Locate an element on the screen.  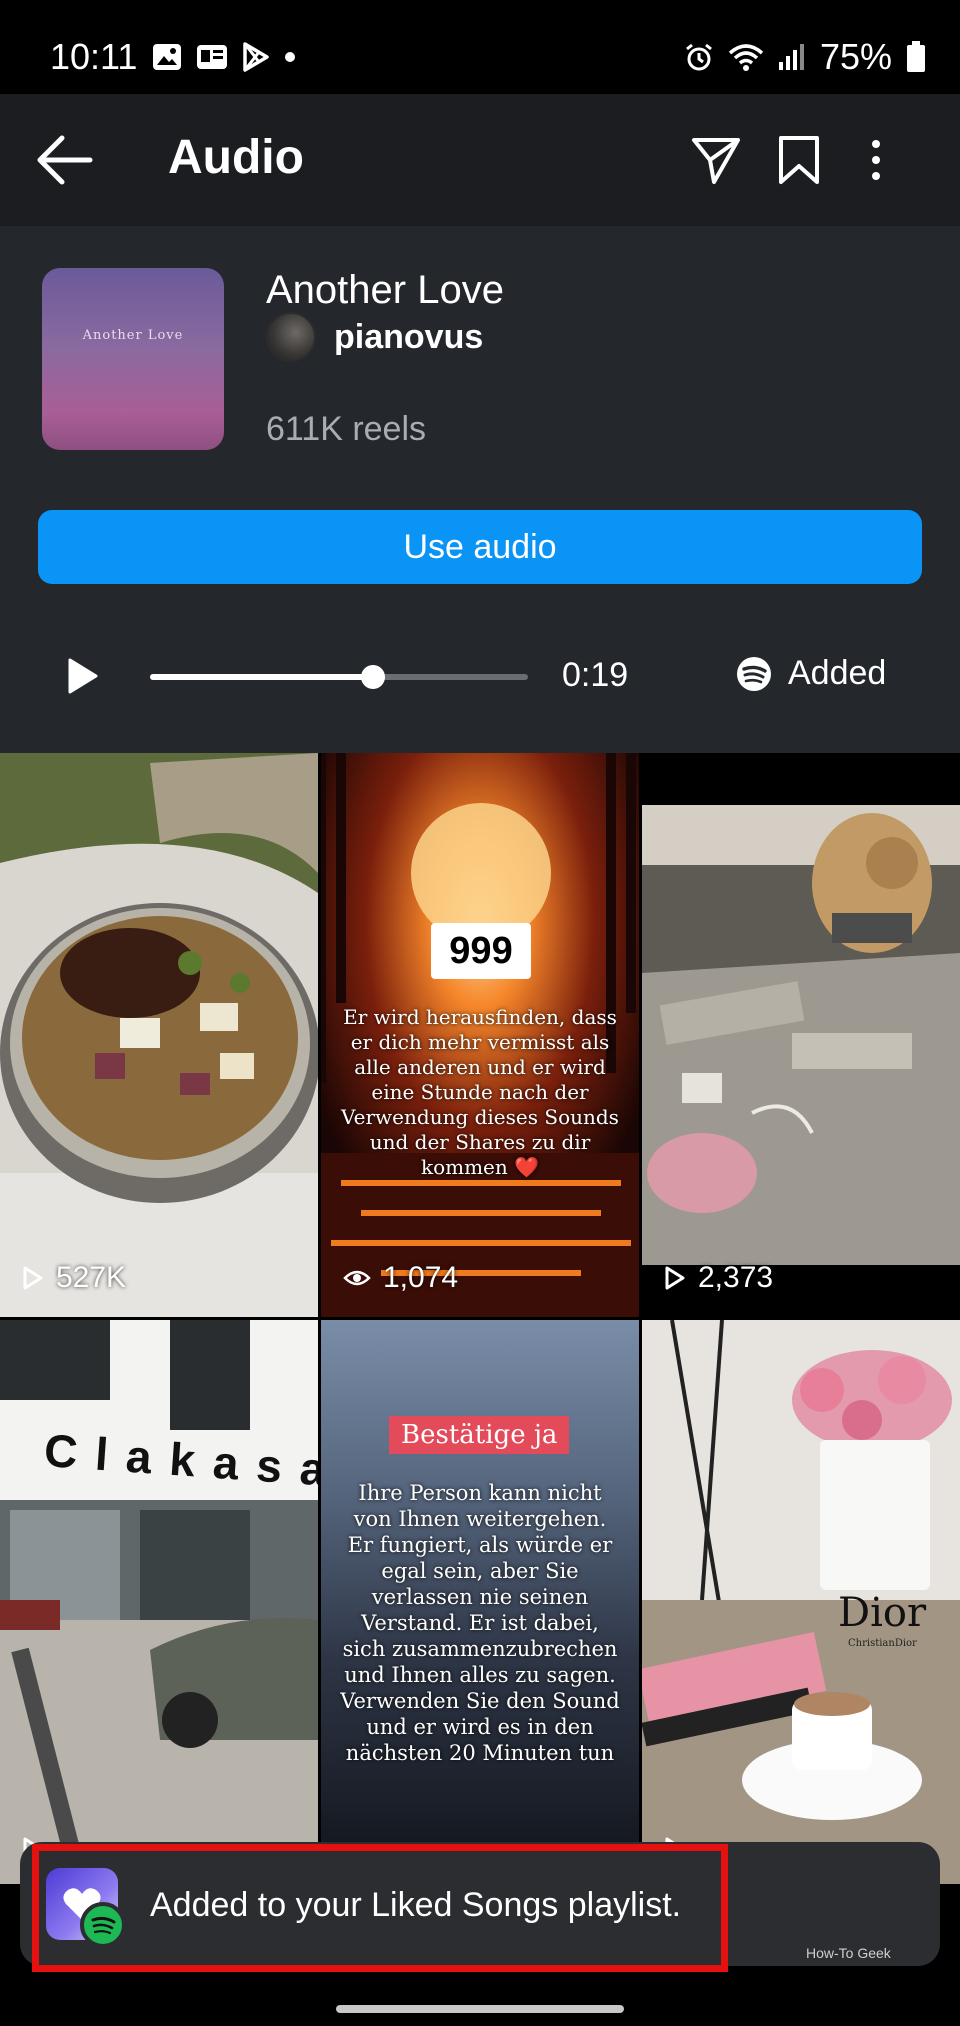
spotify-added-button: Added is located at coordinates (811, 673).